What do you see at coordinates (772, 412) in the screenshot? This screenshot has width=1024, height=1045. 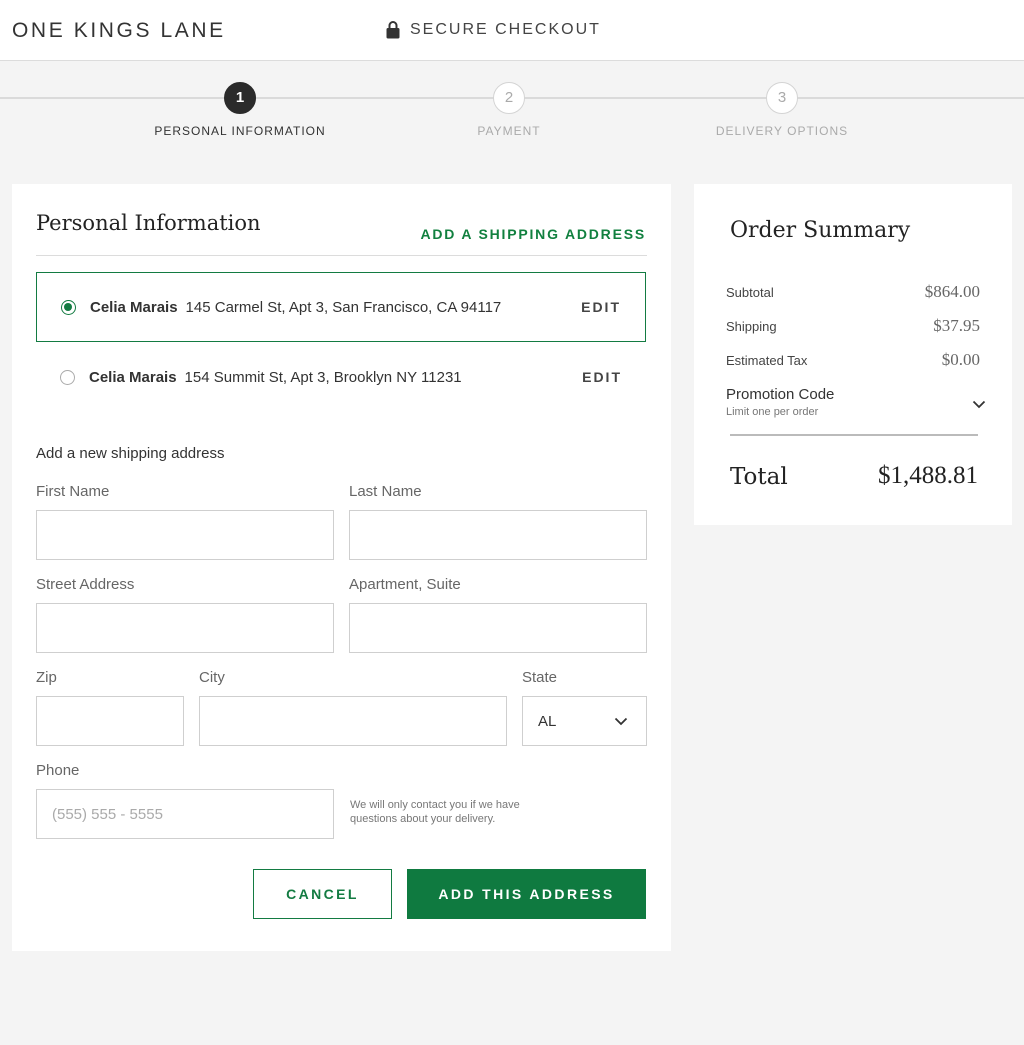 I see `promotion-code-note: Limit one per order` at bounding box center [772, 412].